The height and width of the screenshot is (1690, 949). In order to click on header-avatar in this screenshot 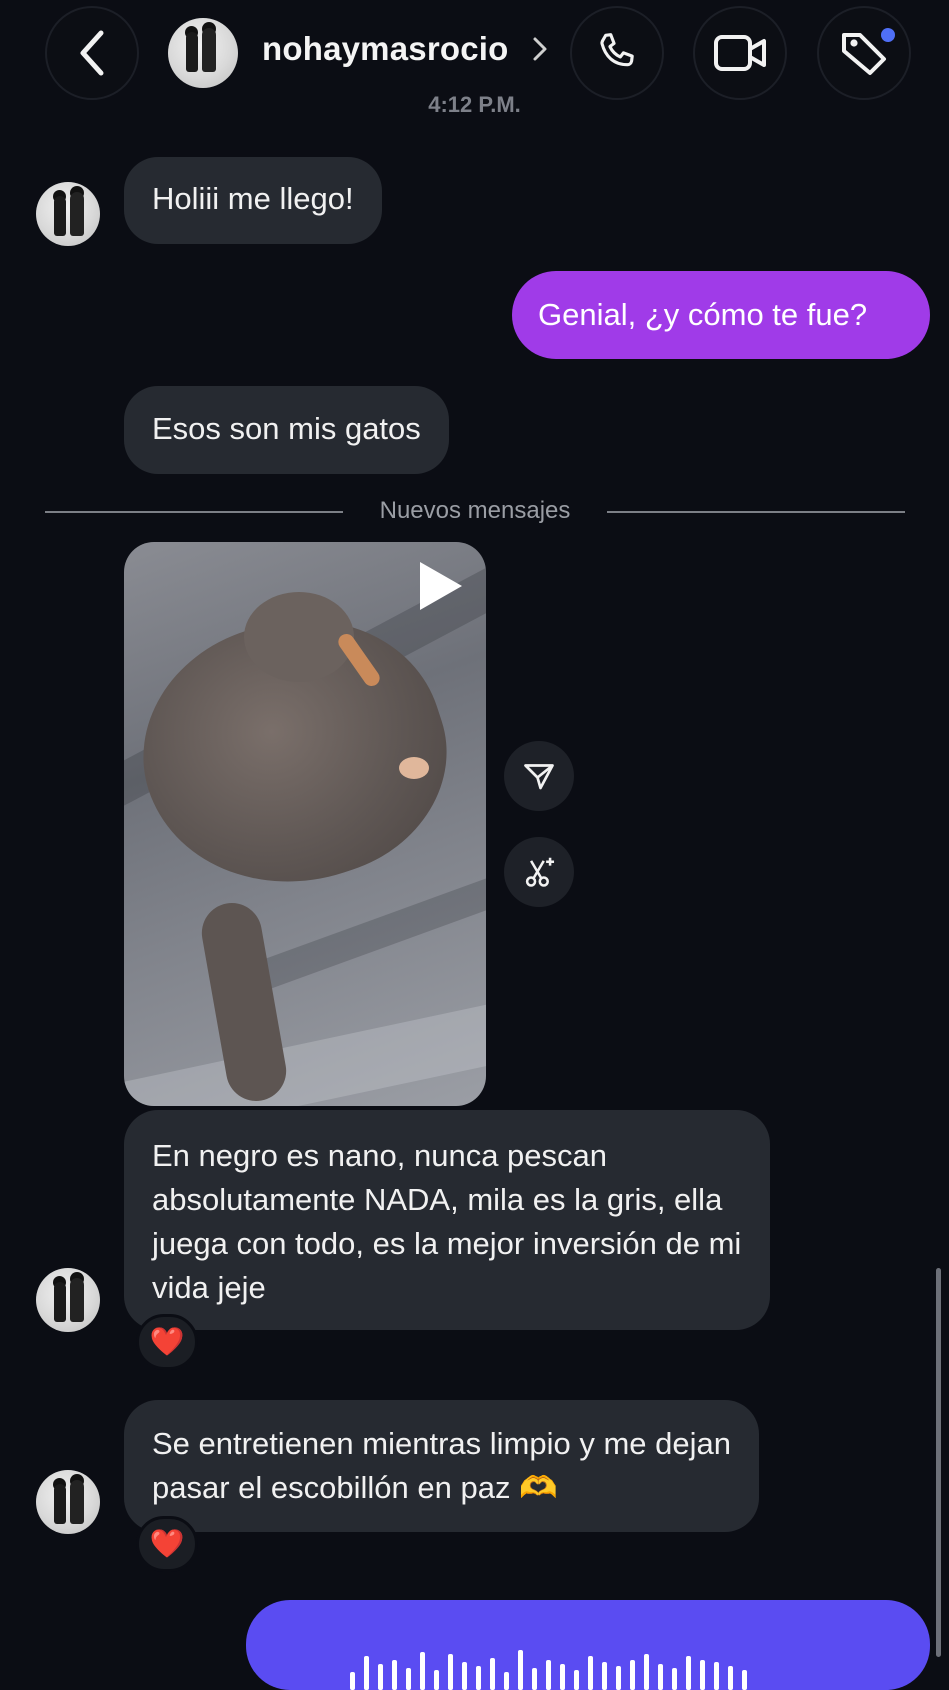, I will do `click(203, 53)`.